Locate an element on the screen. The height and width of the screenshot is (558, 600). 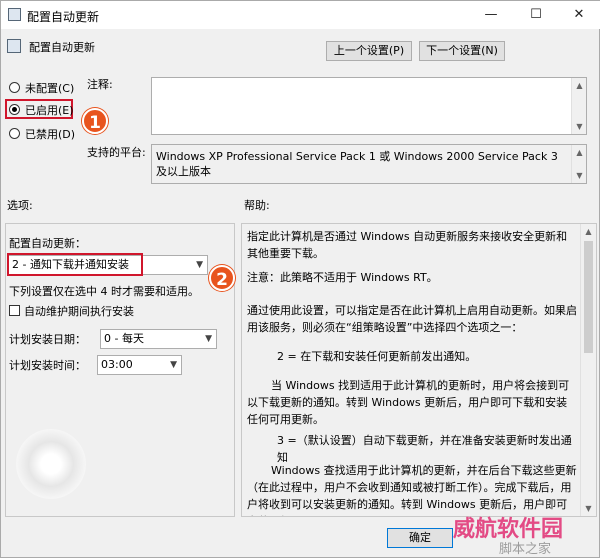
step-badge-1: 1 is located at coordinates (95, 121).